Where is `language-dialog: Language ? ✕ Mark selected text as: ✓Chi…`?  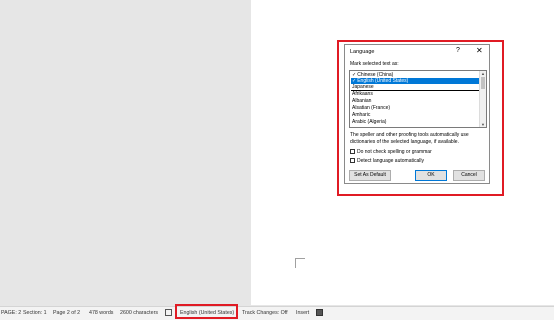 language-dialog: Language ? ✕ Mark selected text as: ✓Chi… is located at coordinates (417, 114).